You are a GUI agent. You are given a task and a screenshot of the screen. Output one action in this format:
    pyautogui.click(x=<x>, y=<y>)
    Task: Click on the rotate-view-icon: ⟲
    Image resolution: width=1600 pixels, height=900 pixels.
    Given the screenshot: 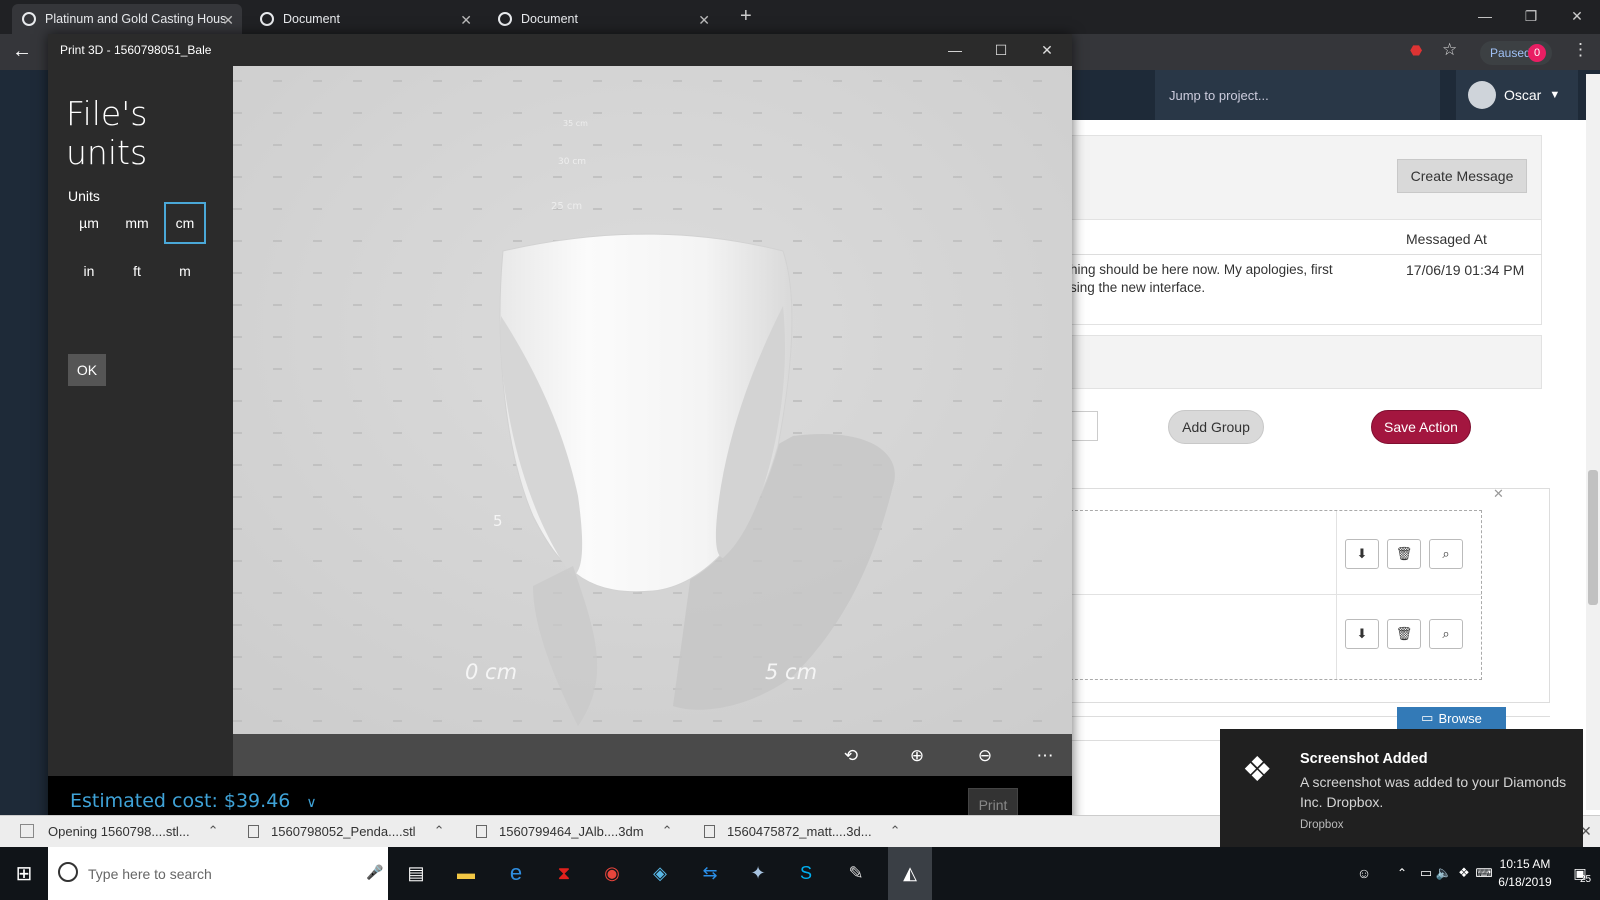 What is the action you would take?
    pyautogui.click(x=851, y=756)
    